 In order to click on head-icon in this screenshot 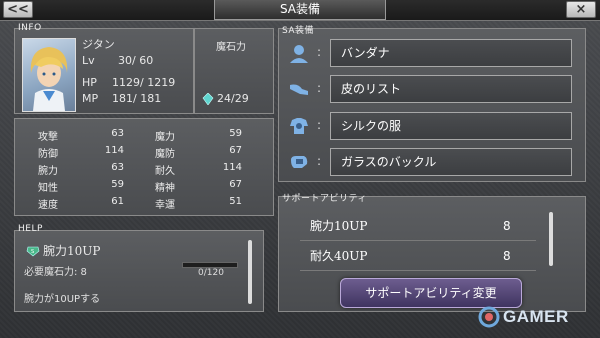, I will do `click(299, 53)`.